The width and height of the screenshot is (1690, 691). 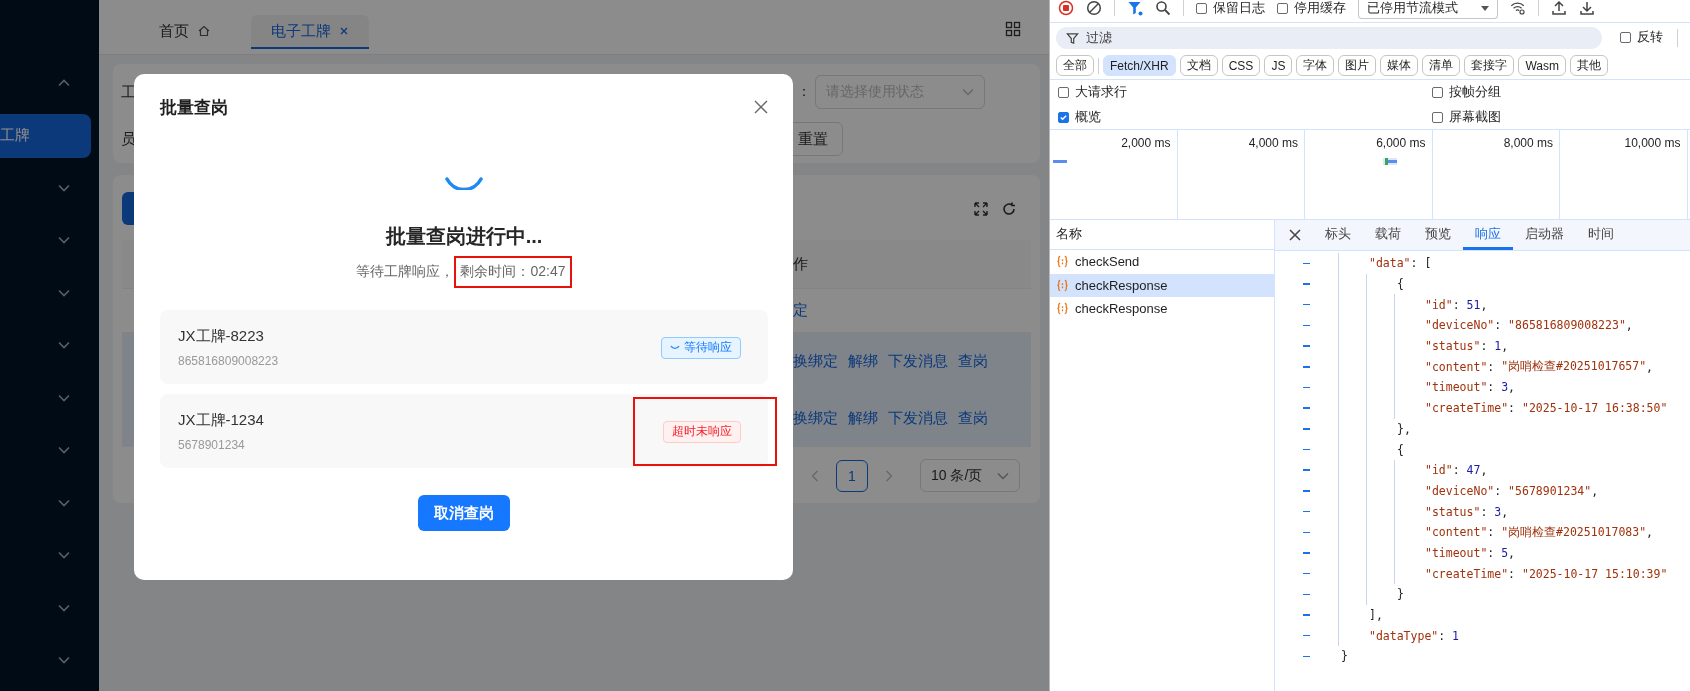 What do you see at coordinates (1456, 471) in the screenshot?
I see `code-line: "id": 47,` at bounding box center [1456, 471].